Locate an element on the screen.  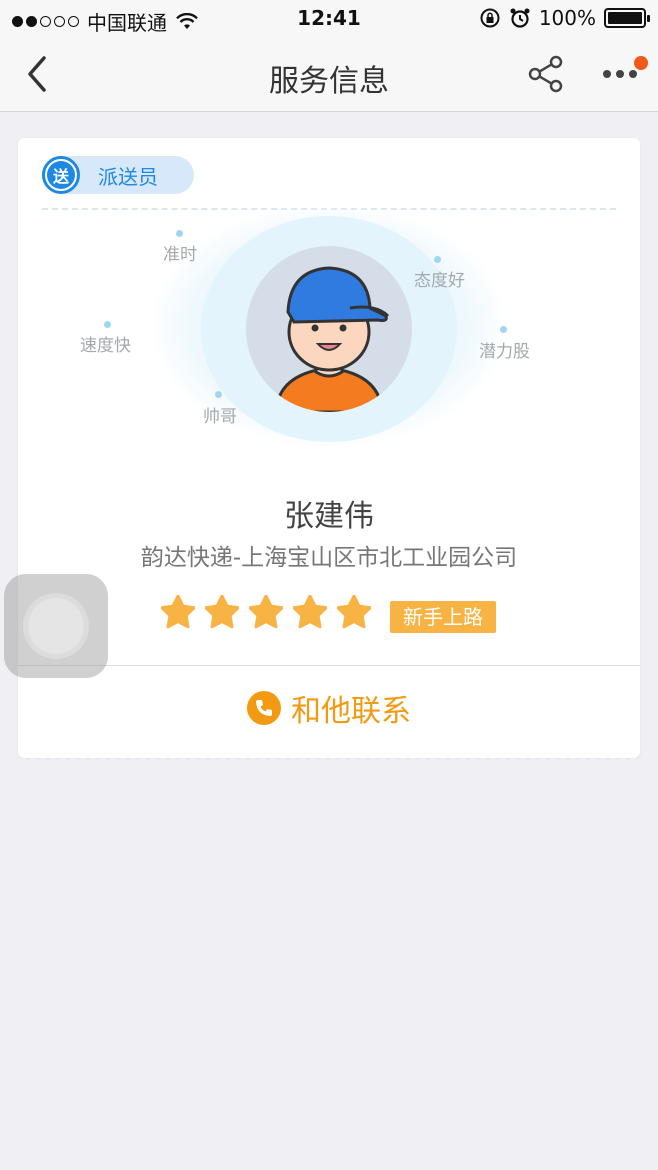
role-label: 派送员 is located at coordinates (128, 176).